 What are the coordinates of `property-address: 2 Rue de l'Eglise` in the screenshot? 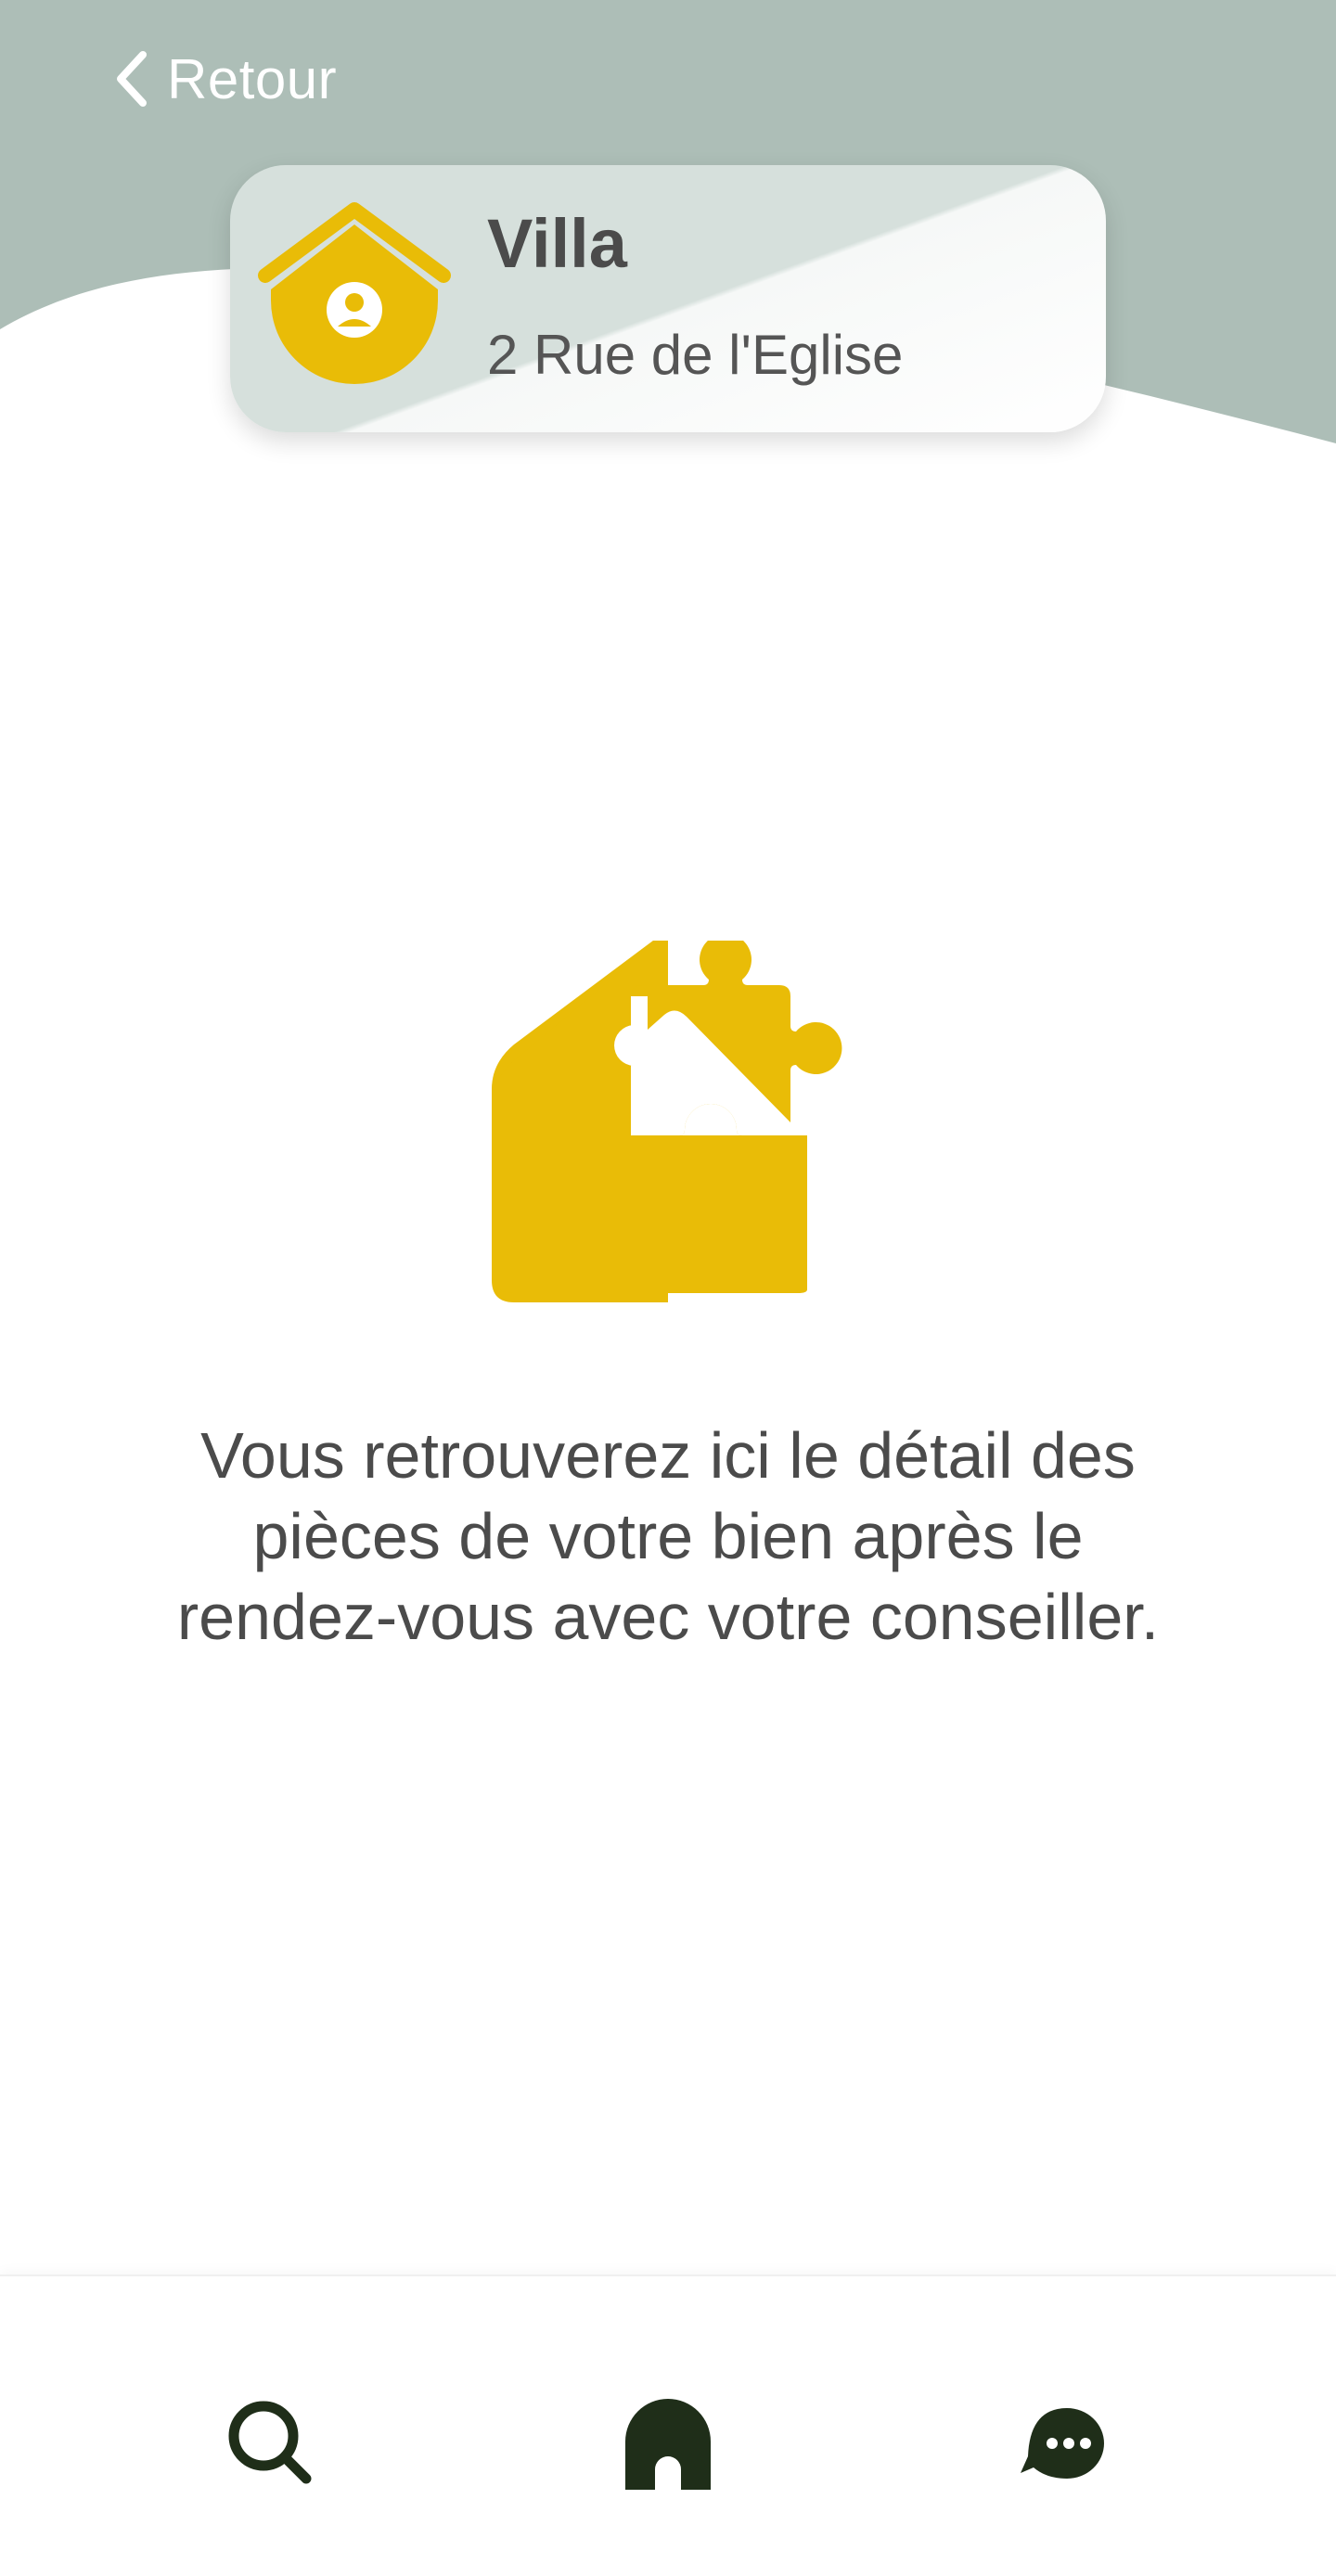 It's located at (696, 355).